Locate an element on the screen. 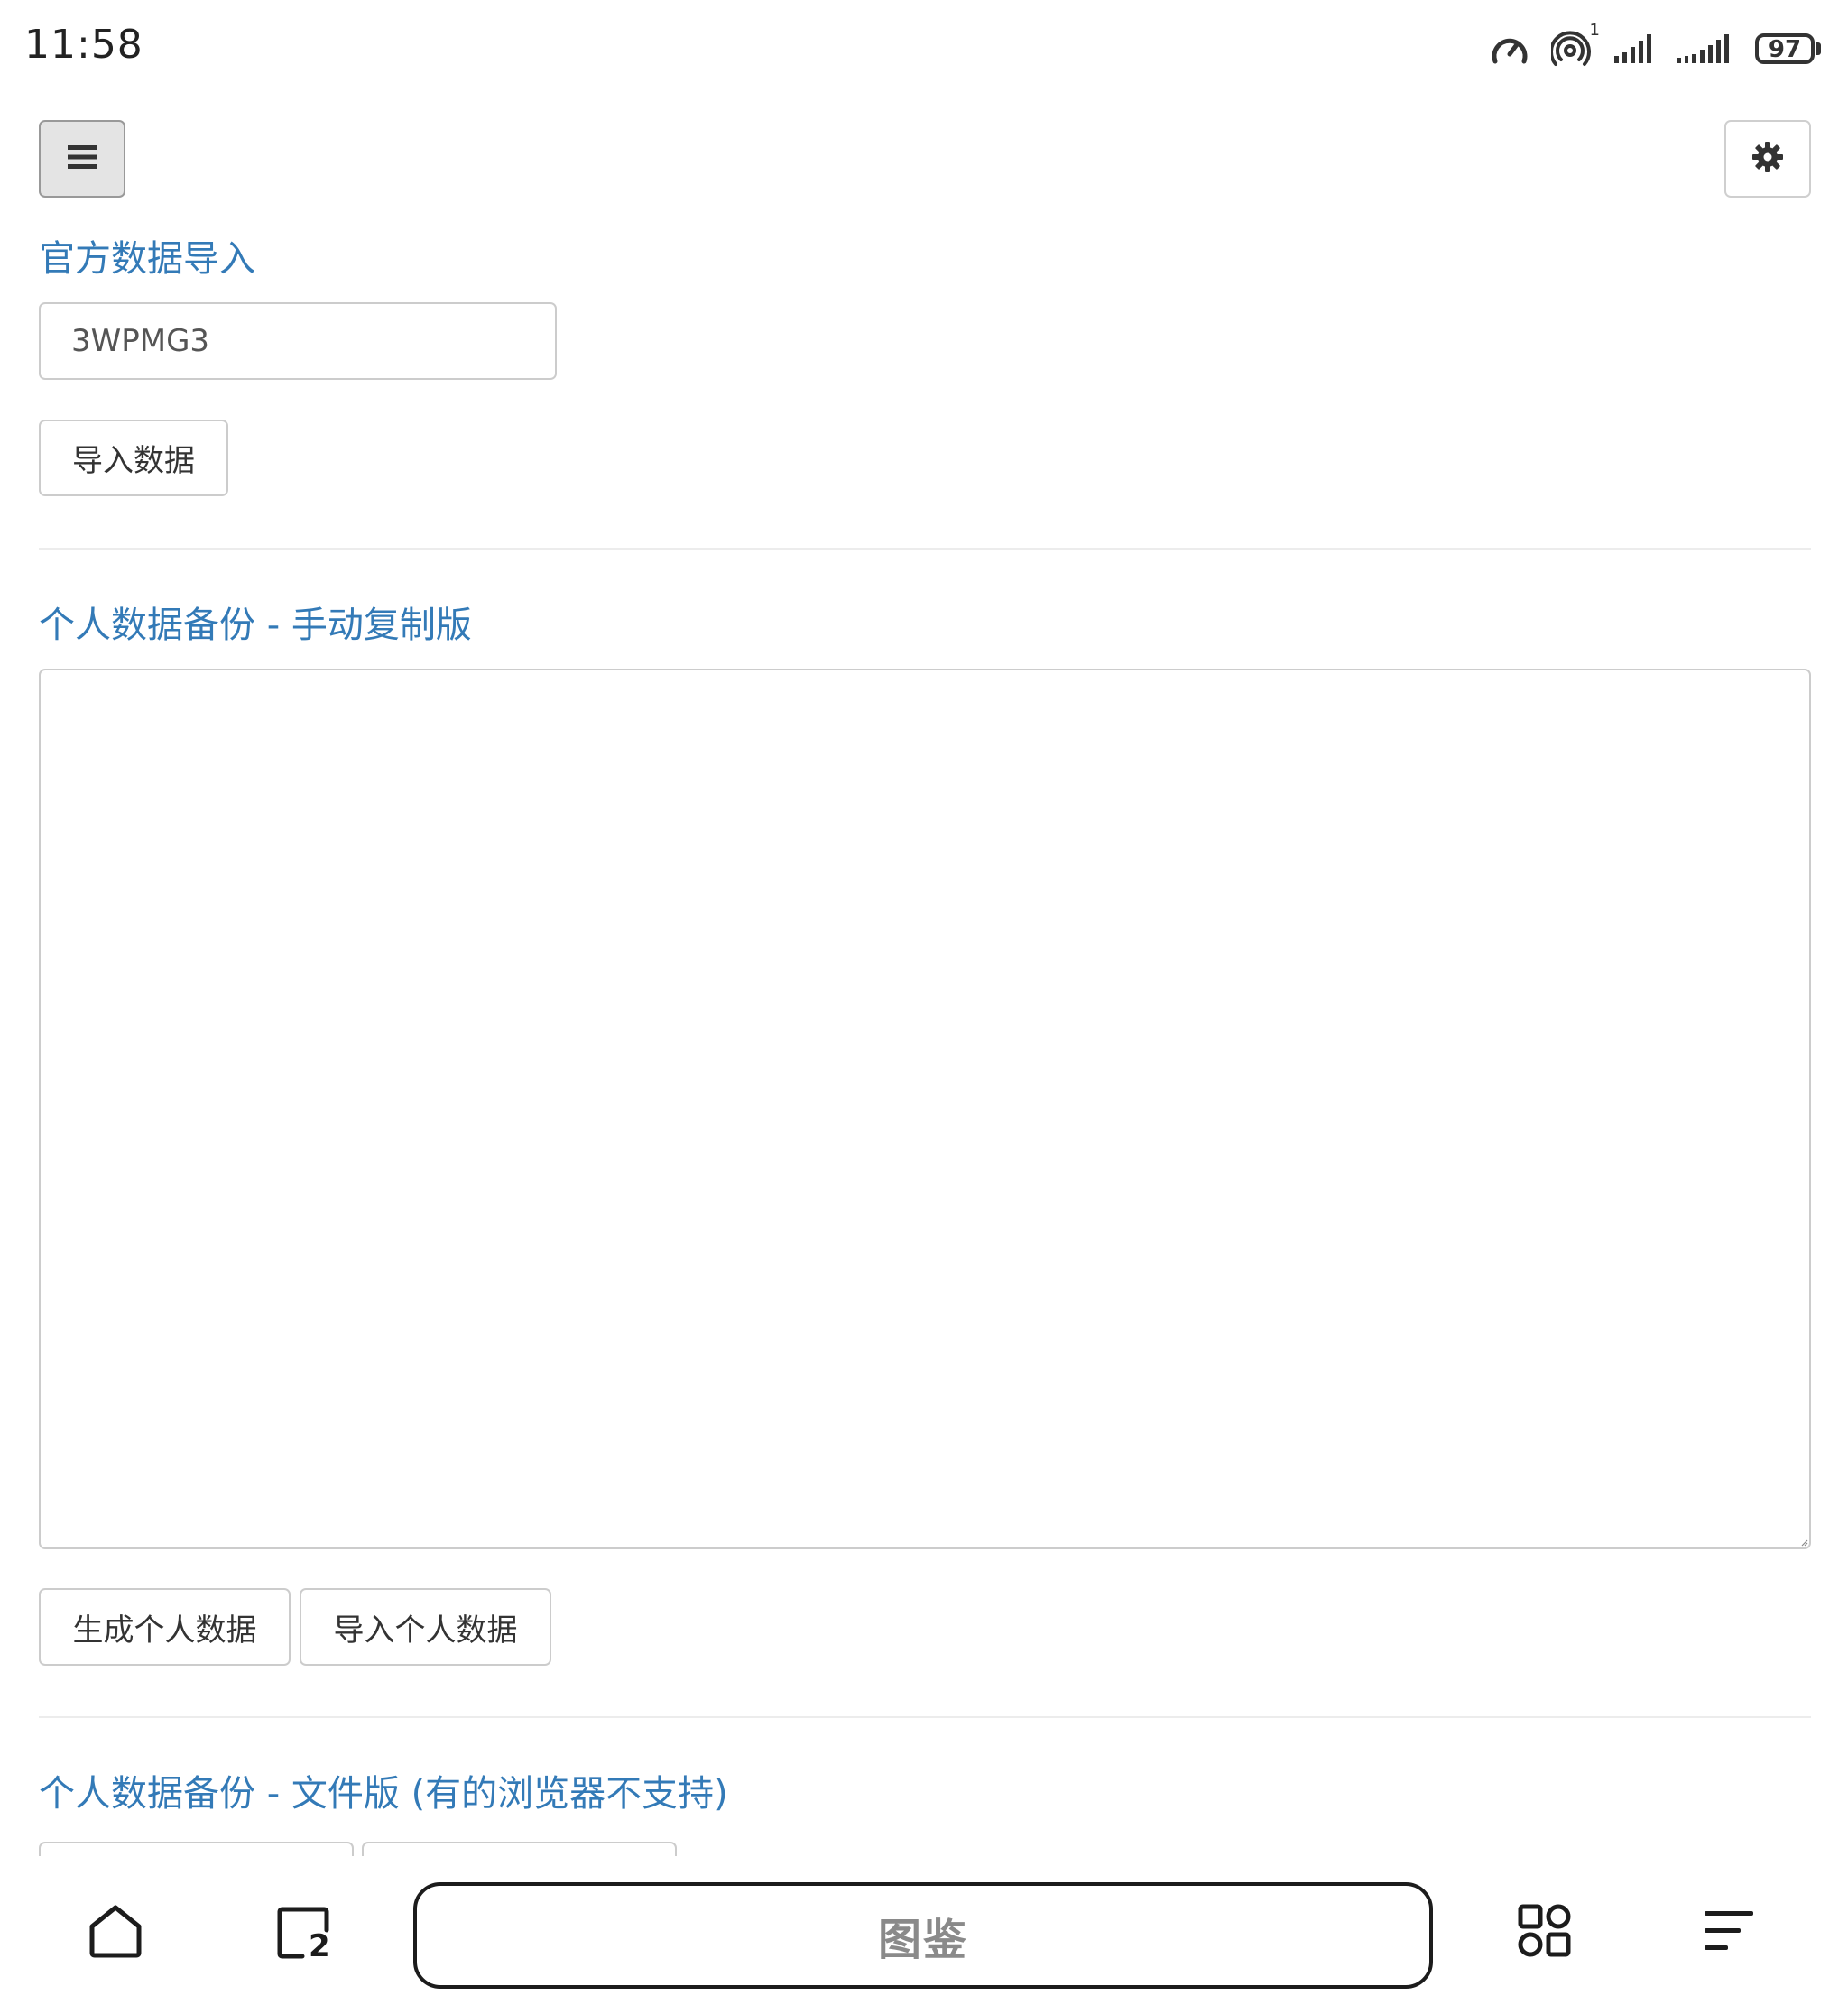 This screenshot has height=2014, width=1848. settings-button is located at coordinates (1767, 159).